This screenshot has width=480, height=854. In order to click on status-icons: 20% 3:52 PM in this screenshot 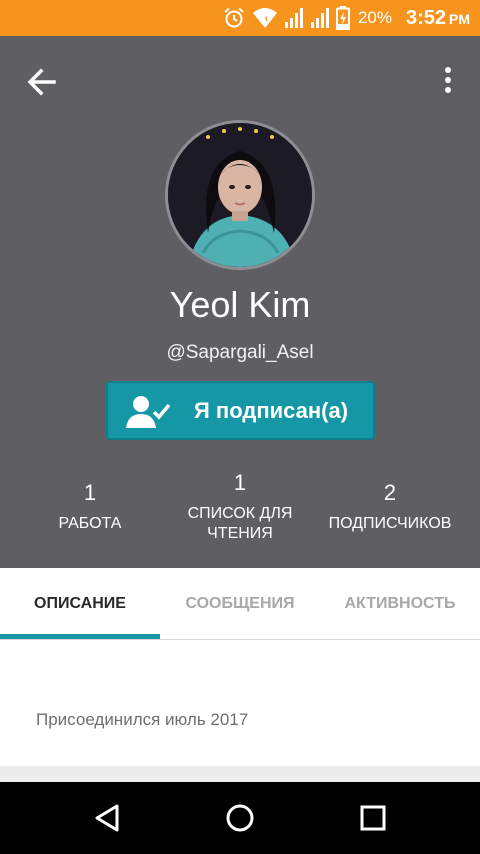, I will do `click(346, 18)`.